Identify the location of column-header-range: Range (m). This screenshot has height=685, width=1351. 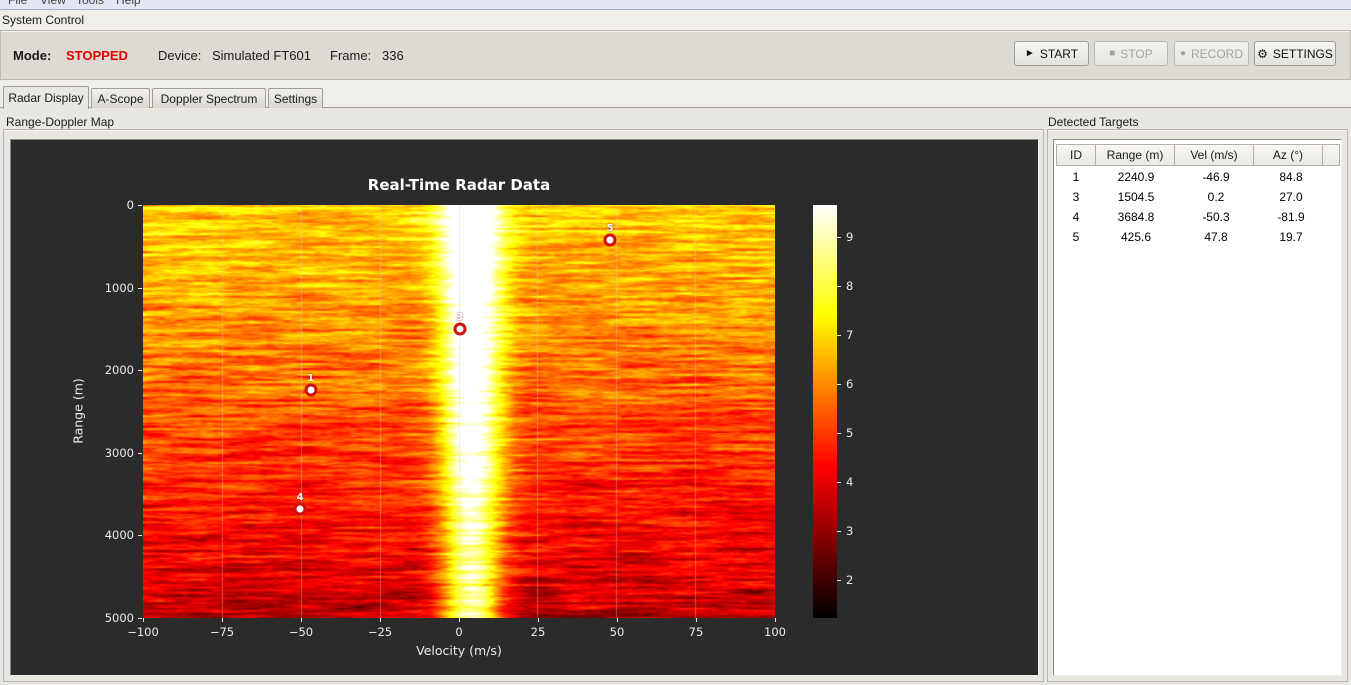
(1135, 155).